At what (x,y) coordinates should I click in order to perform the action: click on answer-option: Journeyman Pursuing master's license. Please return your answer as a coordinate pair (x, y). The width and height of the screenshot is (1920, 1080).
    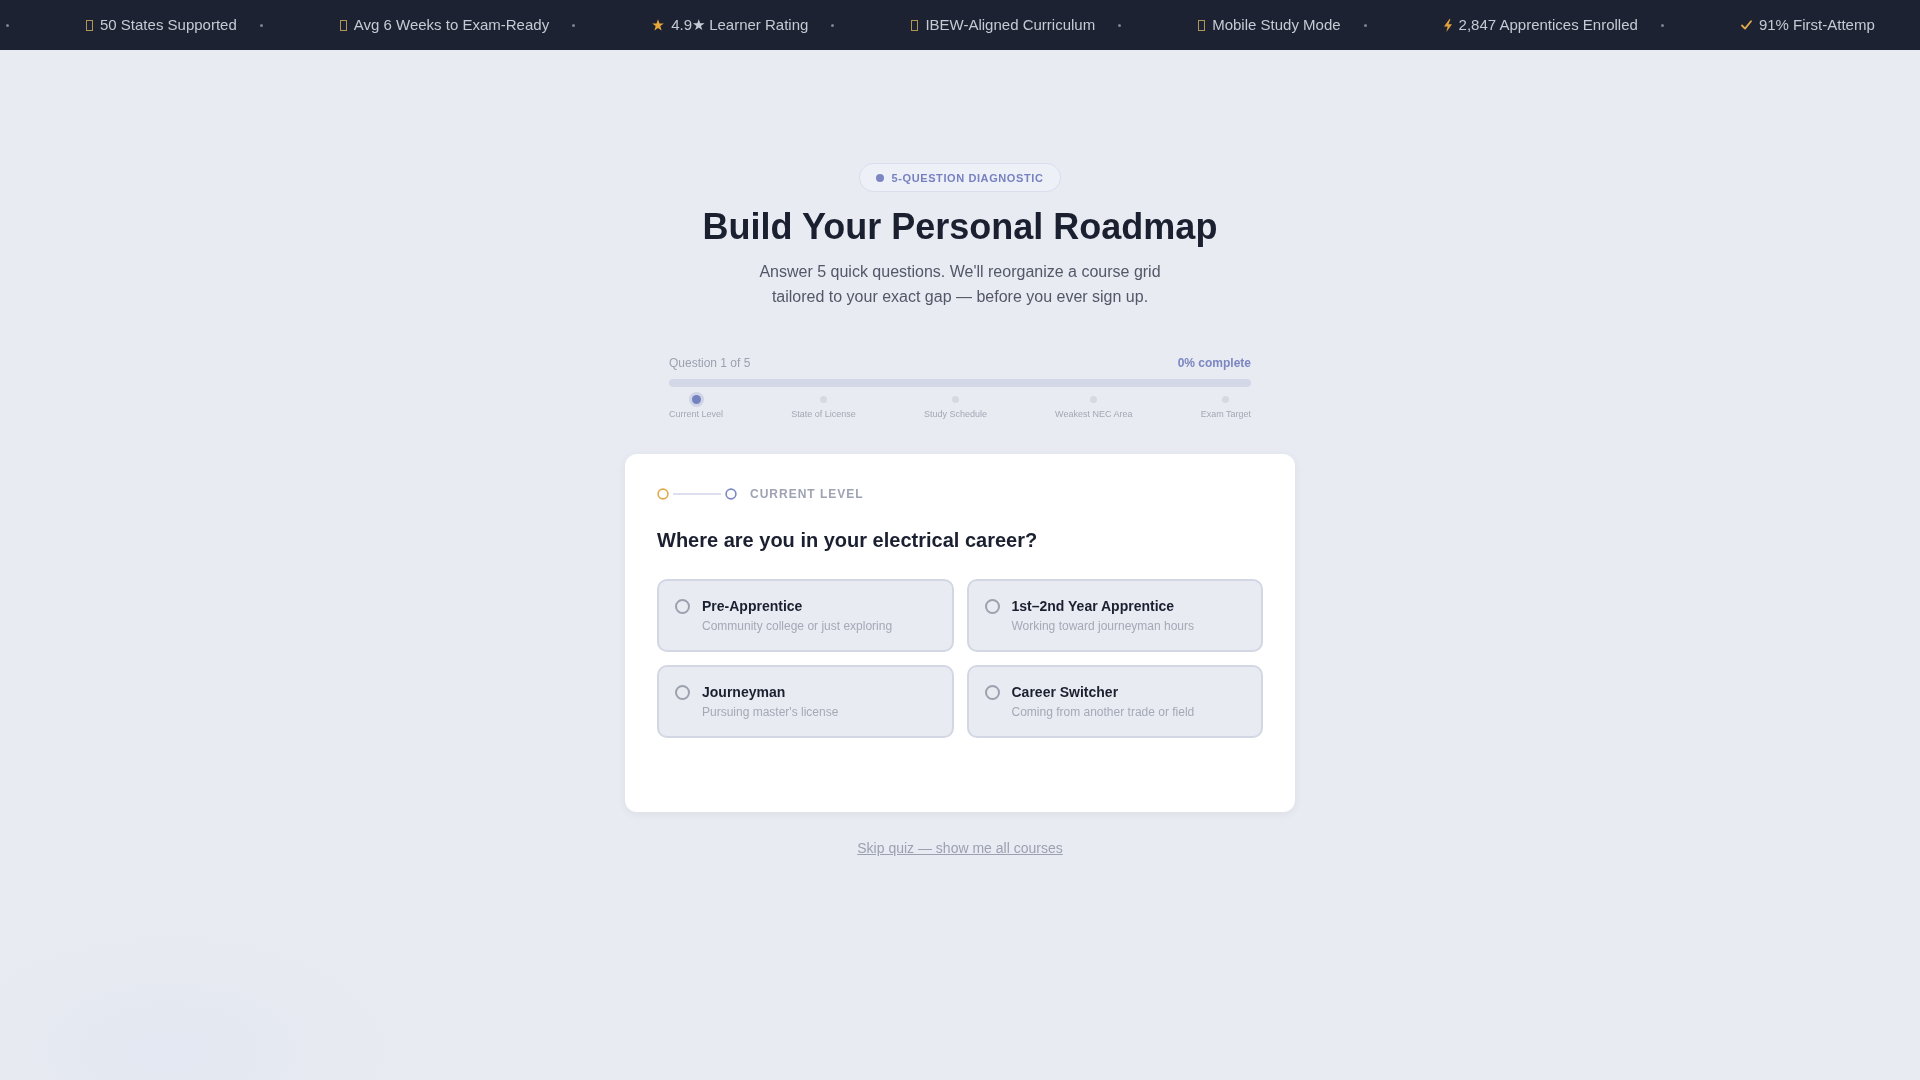
    Looking at the image, I should click on (805, 701).